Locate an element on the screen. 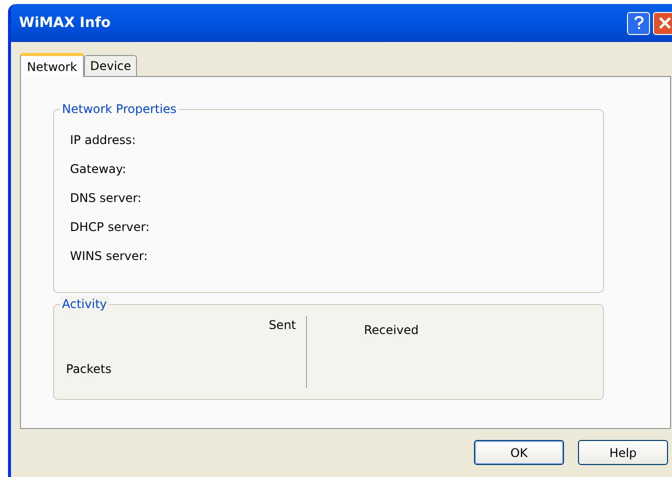  help-button is located at coordinates (638, 23).